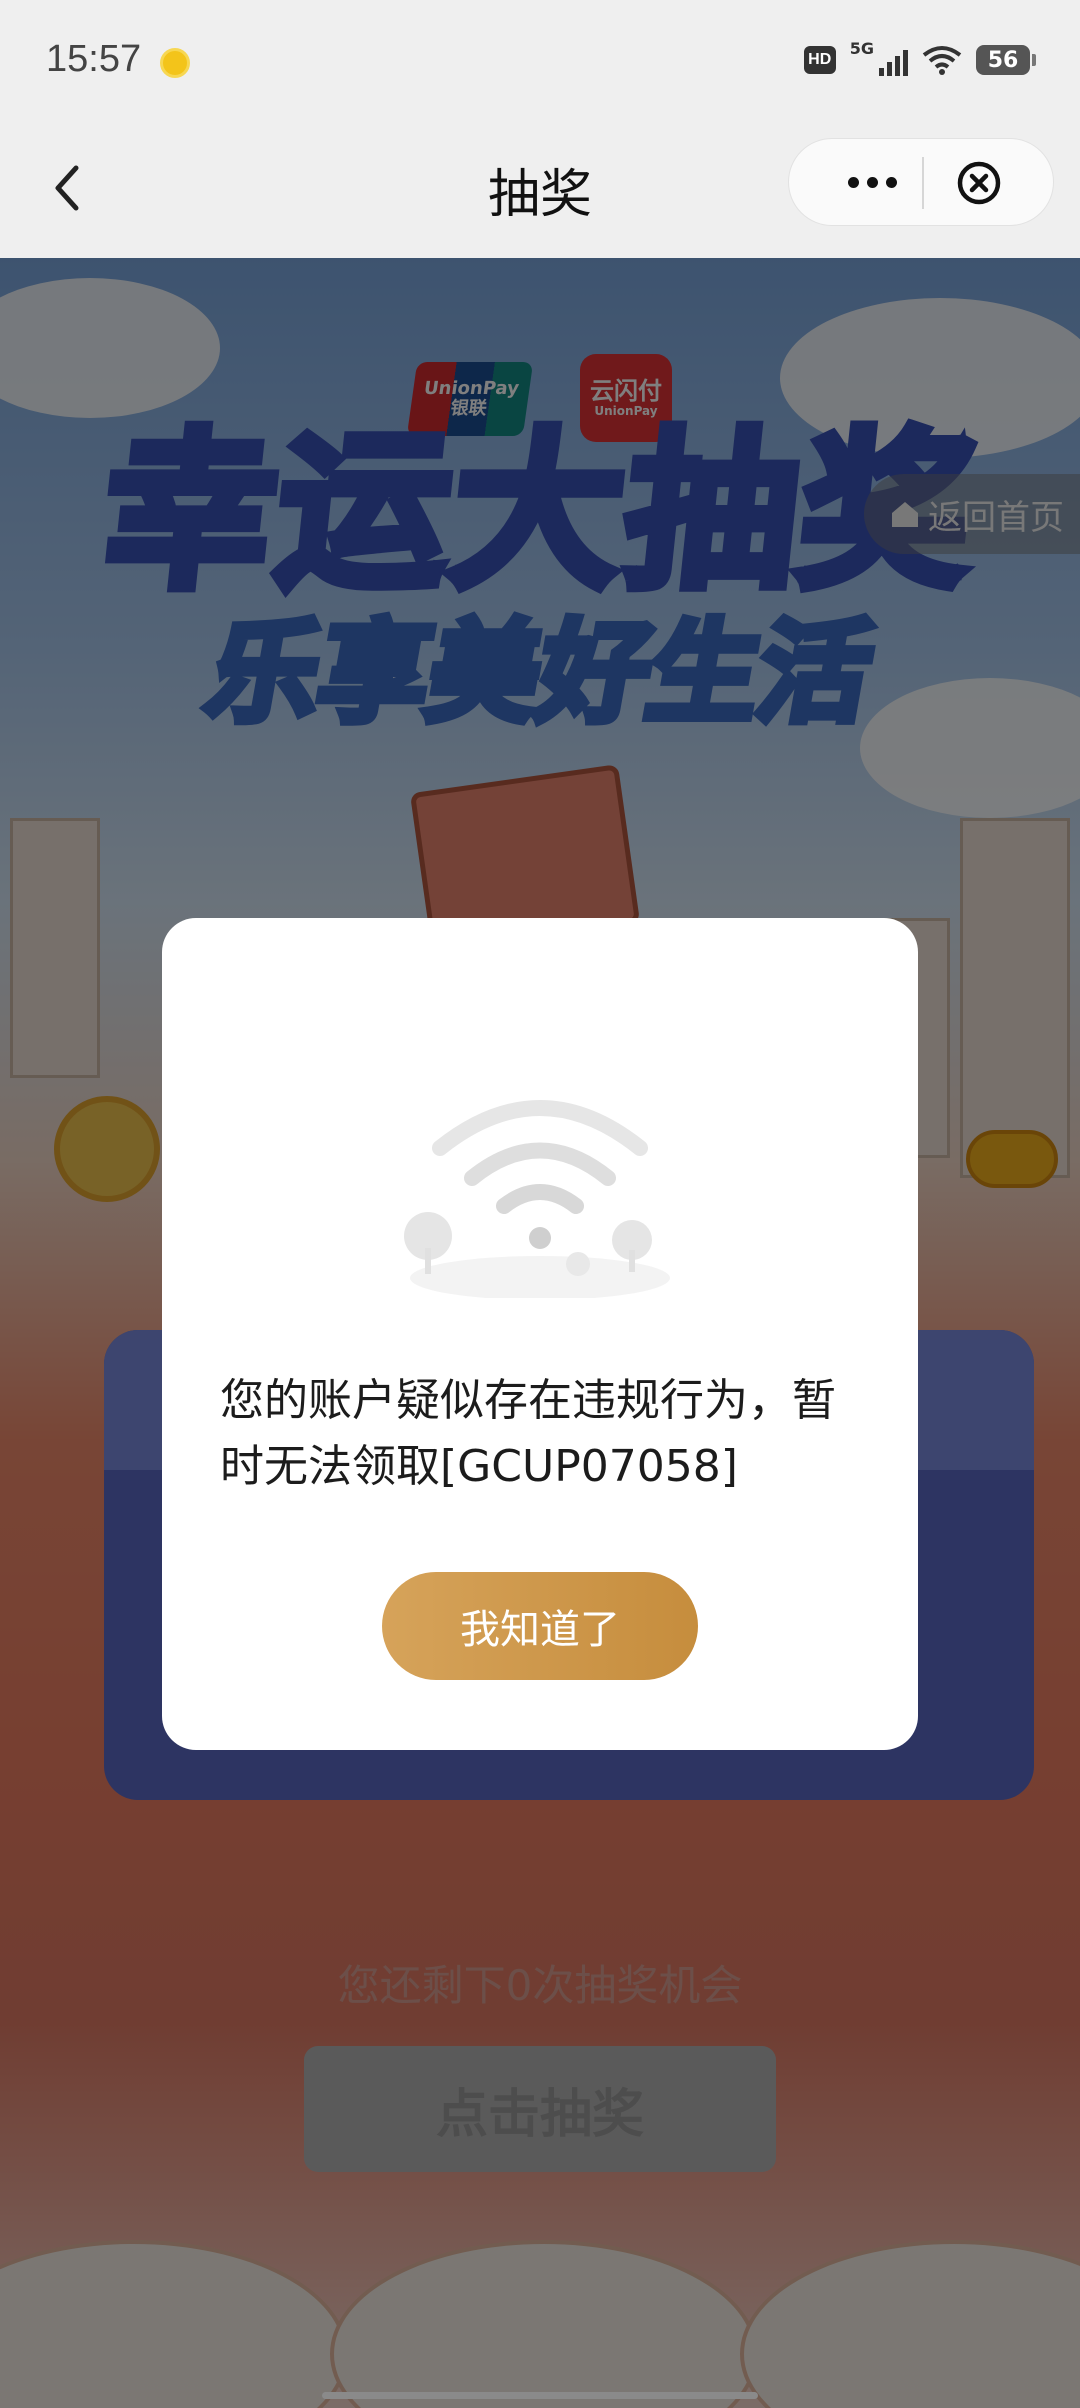  I want to click on confirm-button: 我知道了, so click(540, 1626).